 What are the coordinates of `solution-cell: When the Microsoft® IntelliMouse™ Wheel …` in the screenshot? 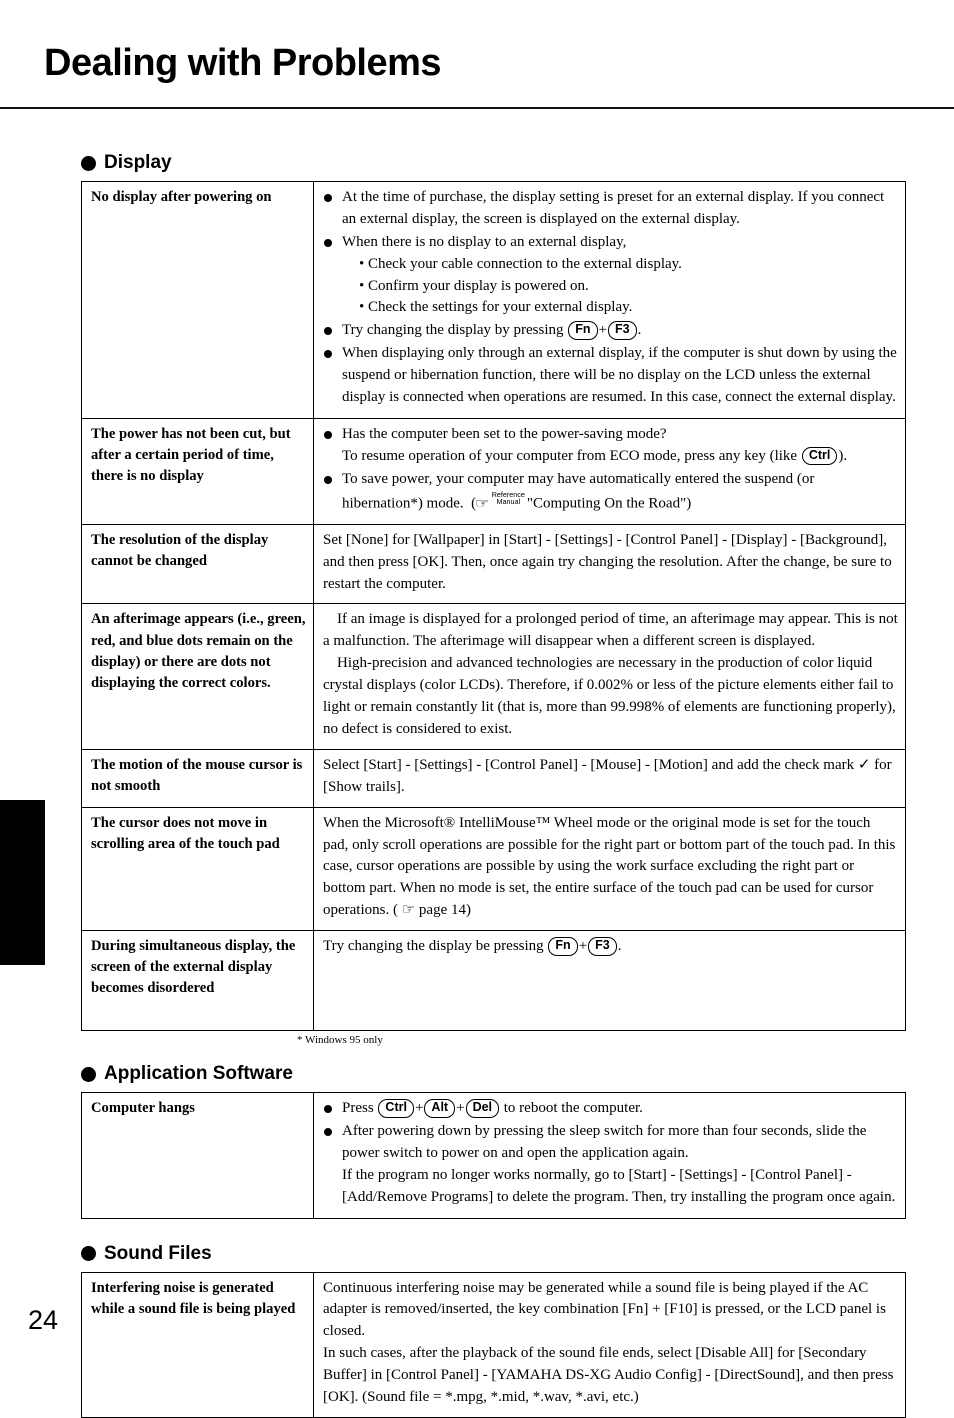 It's located at (609, 869).